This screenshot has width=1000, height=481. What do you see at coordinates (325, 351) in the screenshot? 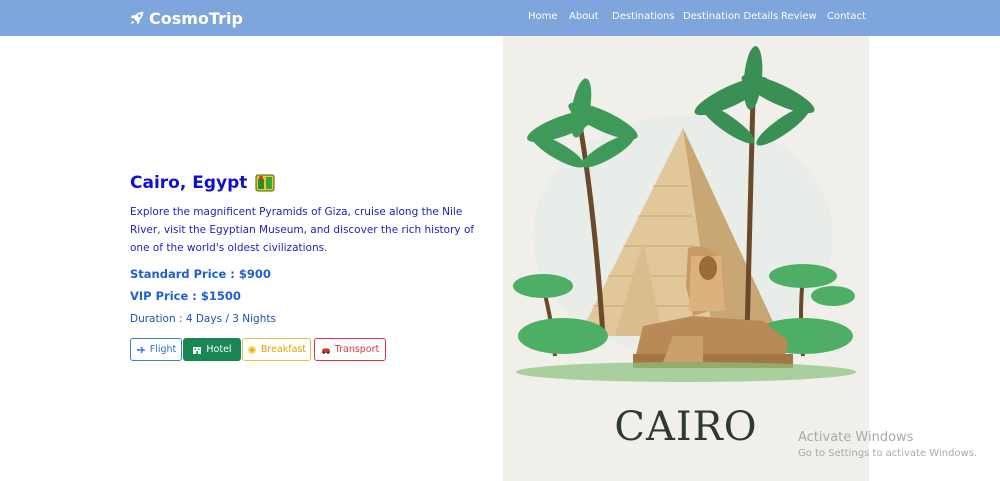
I see `car-icon` at bounding box center [325, 351].